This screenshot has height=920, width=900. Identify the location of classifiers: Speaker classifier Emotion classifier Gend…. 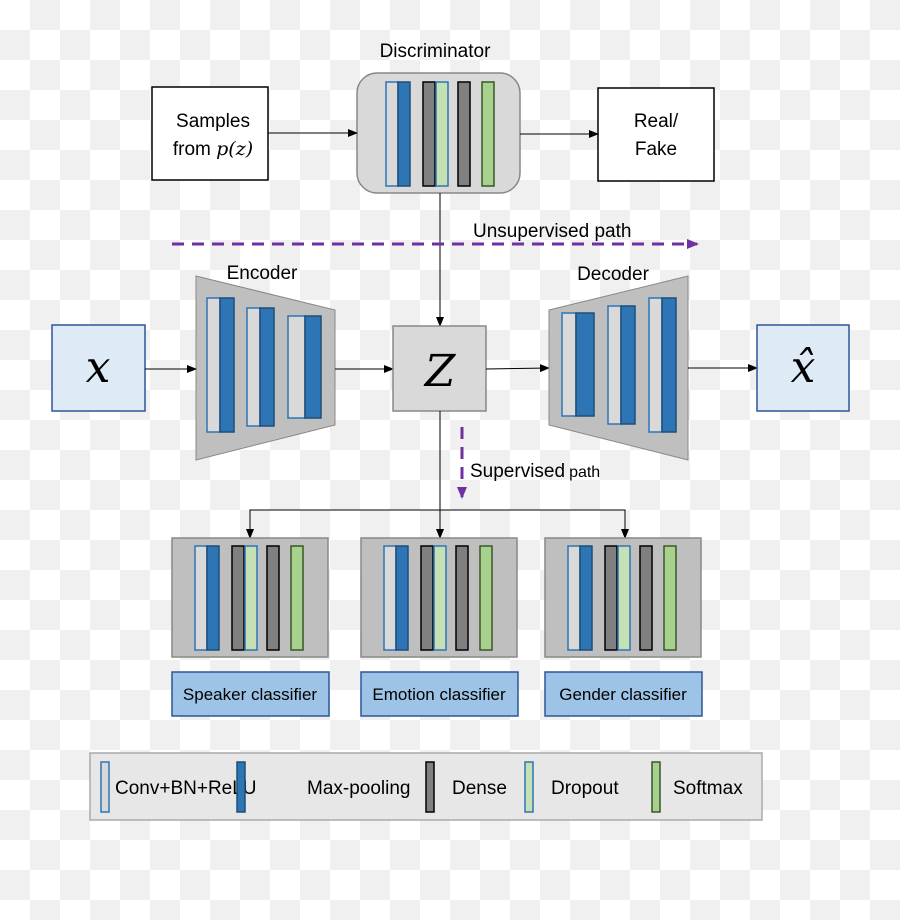
(437, 627).